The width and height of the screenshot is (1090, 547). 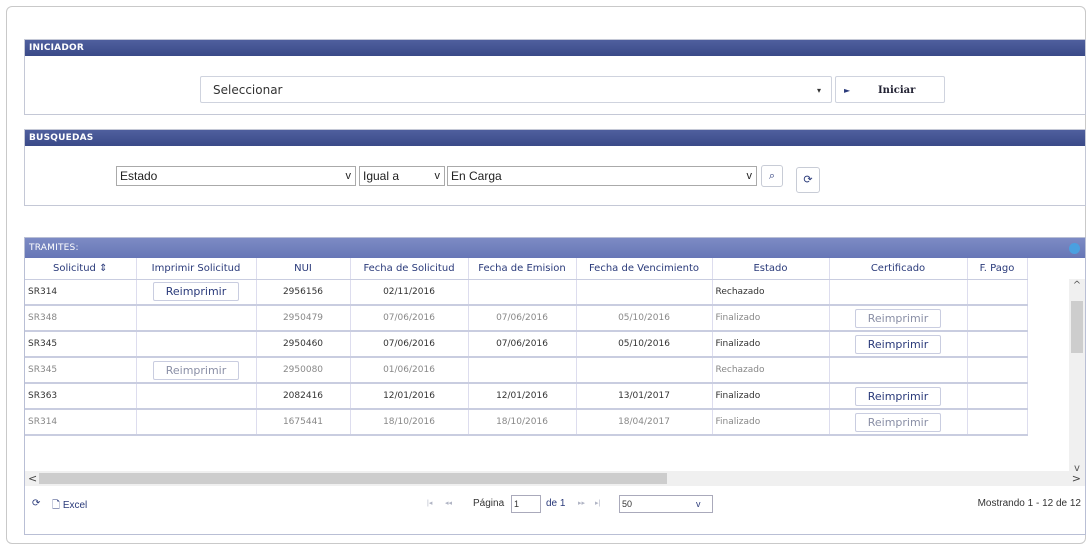 What do you see at coordinates (236, 176) in the screenshot?
I see `field-select: Estado v` at bounding box center [236, 176].